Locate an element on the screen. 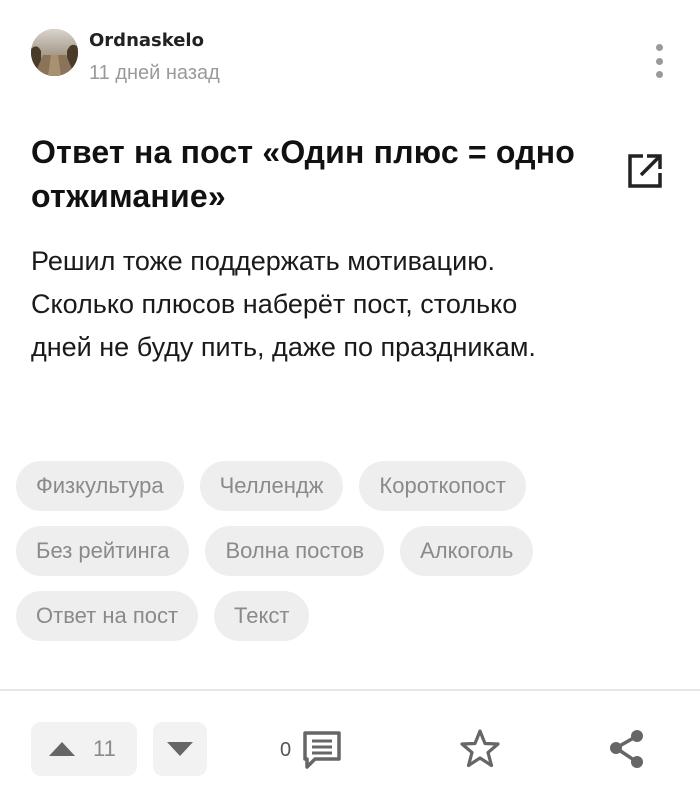 This screenshot has width=700, height=796. avatar-image is located at coordinates (54, 52).